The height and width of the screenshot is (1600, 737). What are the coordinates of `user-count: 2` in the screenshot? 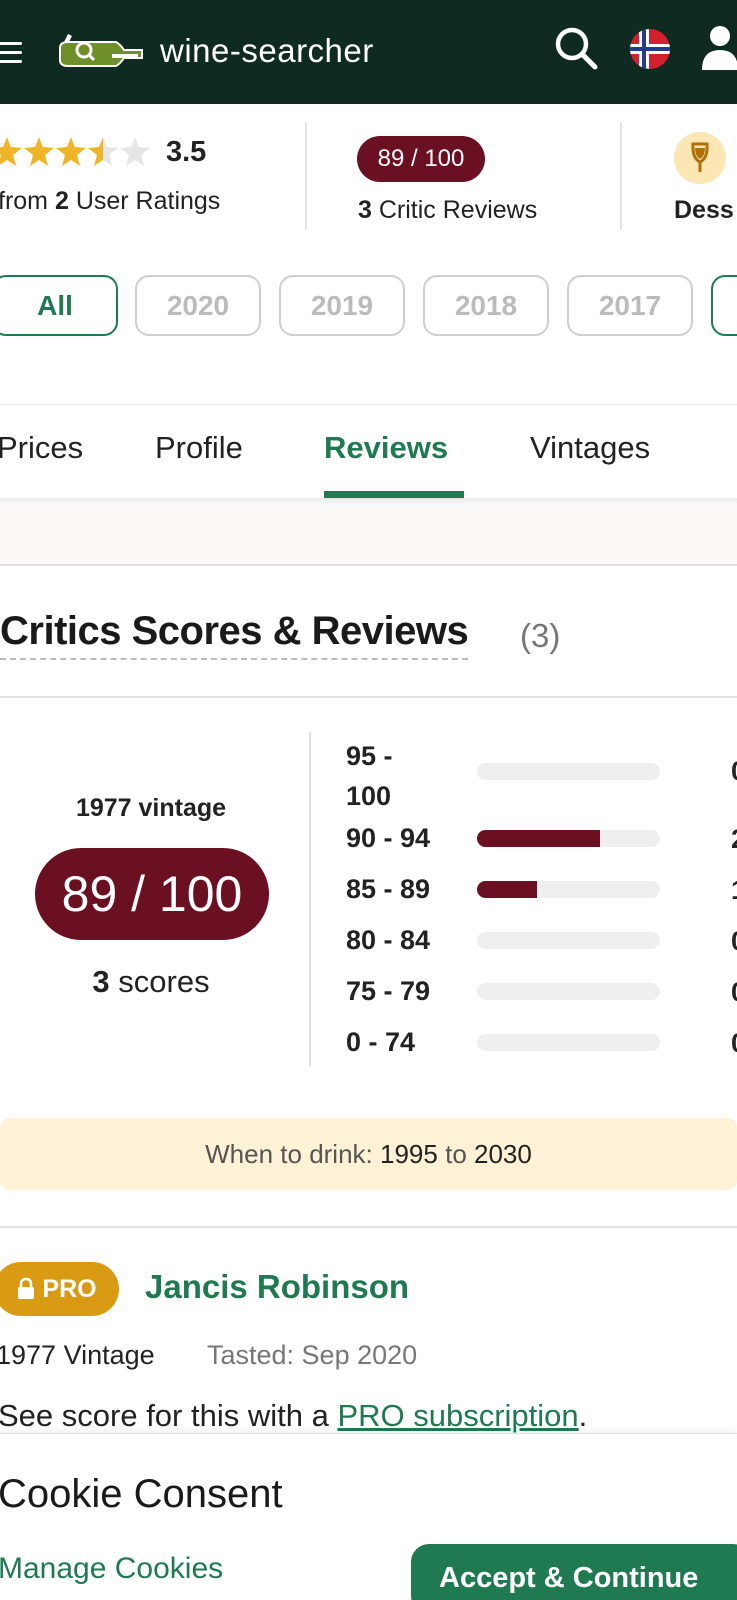 It's located at (61, 201).